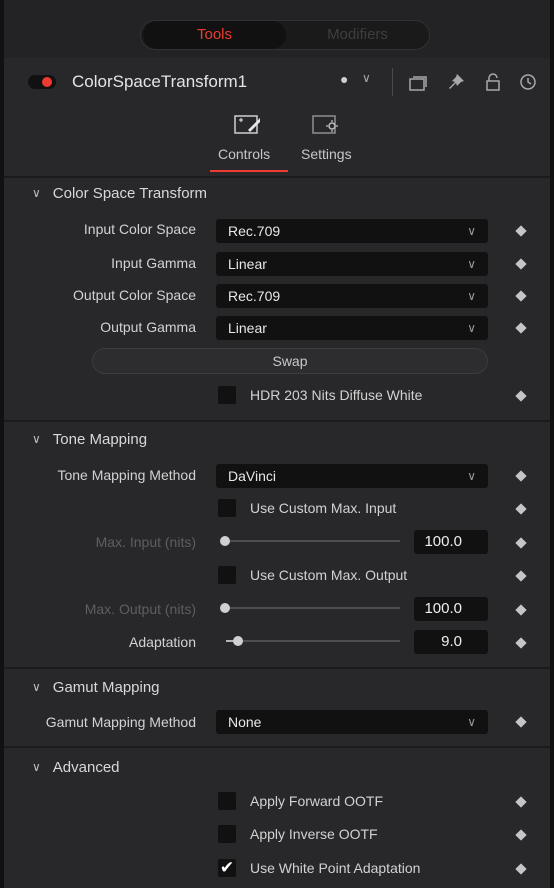 The width and height of the screenshot is (554, 888). I want to click on max-output-slider-track, so click(313, 608).